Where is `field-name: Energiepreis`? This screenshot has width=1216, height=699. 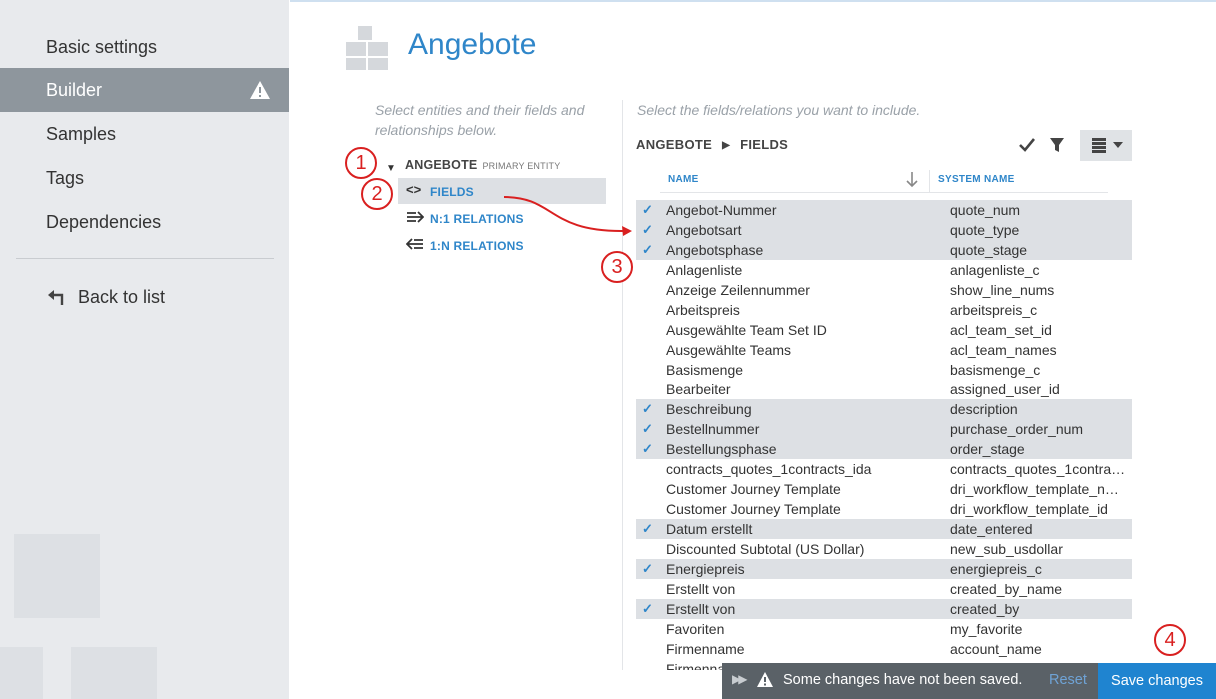
field-name: Energiepreis is located at coordinates (705, 568).